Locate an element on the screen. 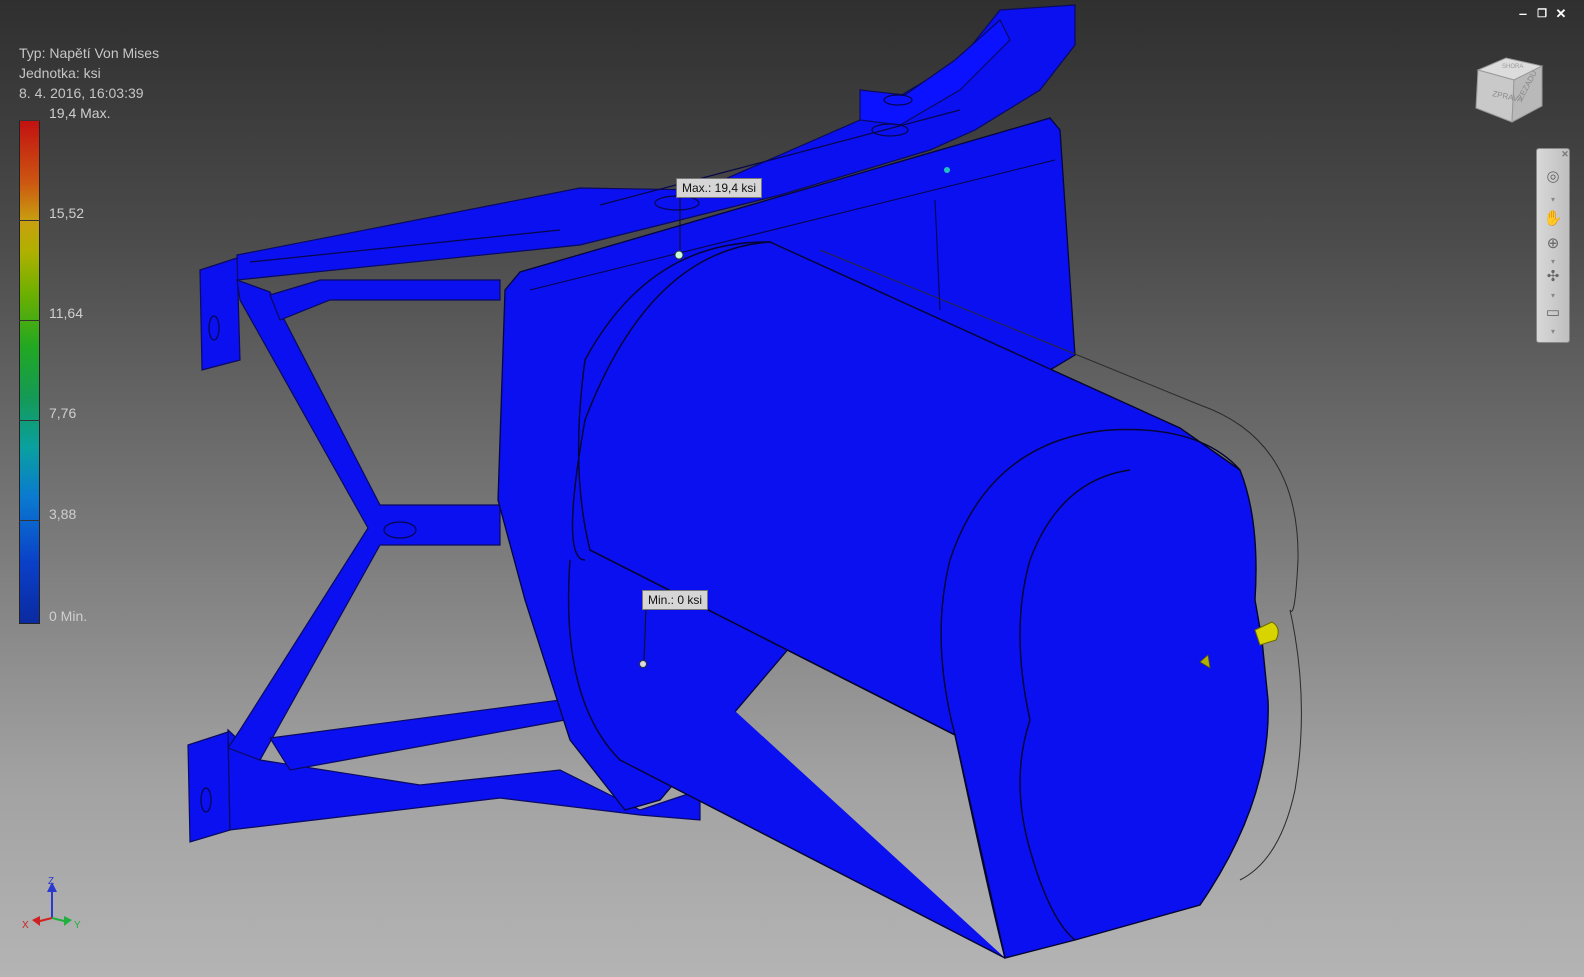 This screenshot has width=1584, height=977. legend-label: 7,76 is located at coordinates (63, 413).